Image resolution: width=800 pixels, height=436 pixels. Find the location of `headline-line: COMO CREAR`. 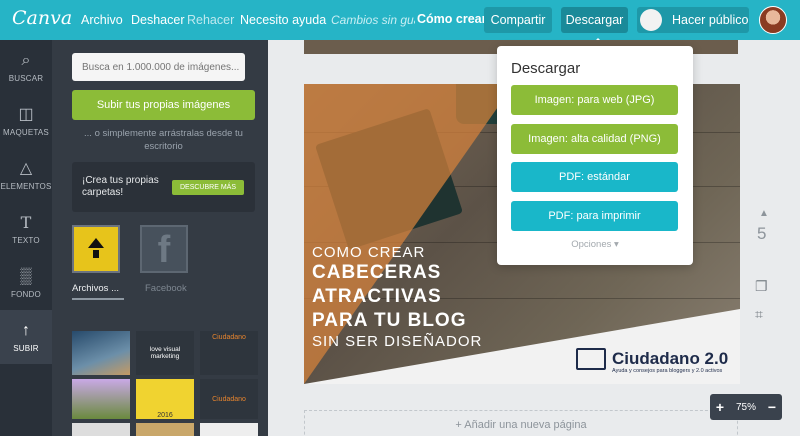

headline-line: COMO CREAR is located at coordinates (369, 252).